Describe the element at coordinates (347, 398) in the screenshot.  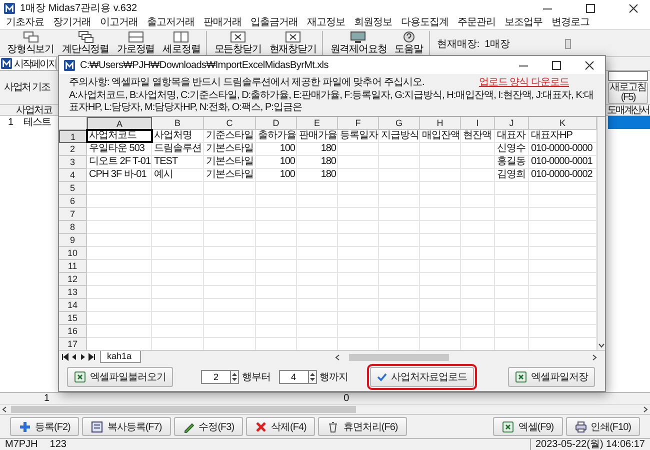
I see `footer-total: 0` at that location.